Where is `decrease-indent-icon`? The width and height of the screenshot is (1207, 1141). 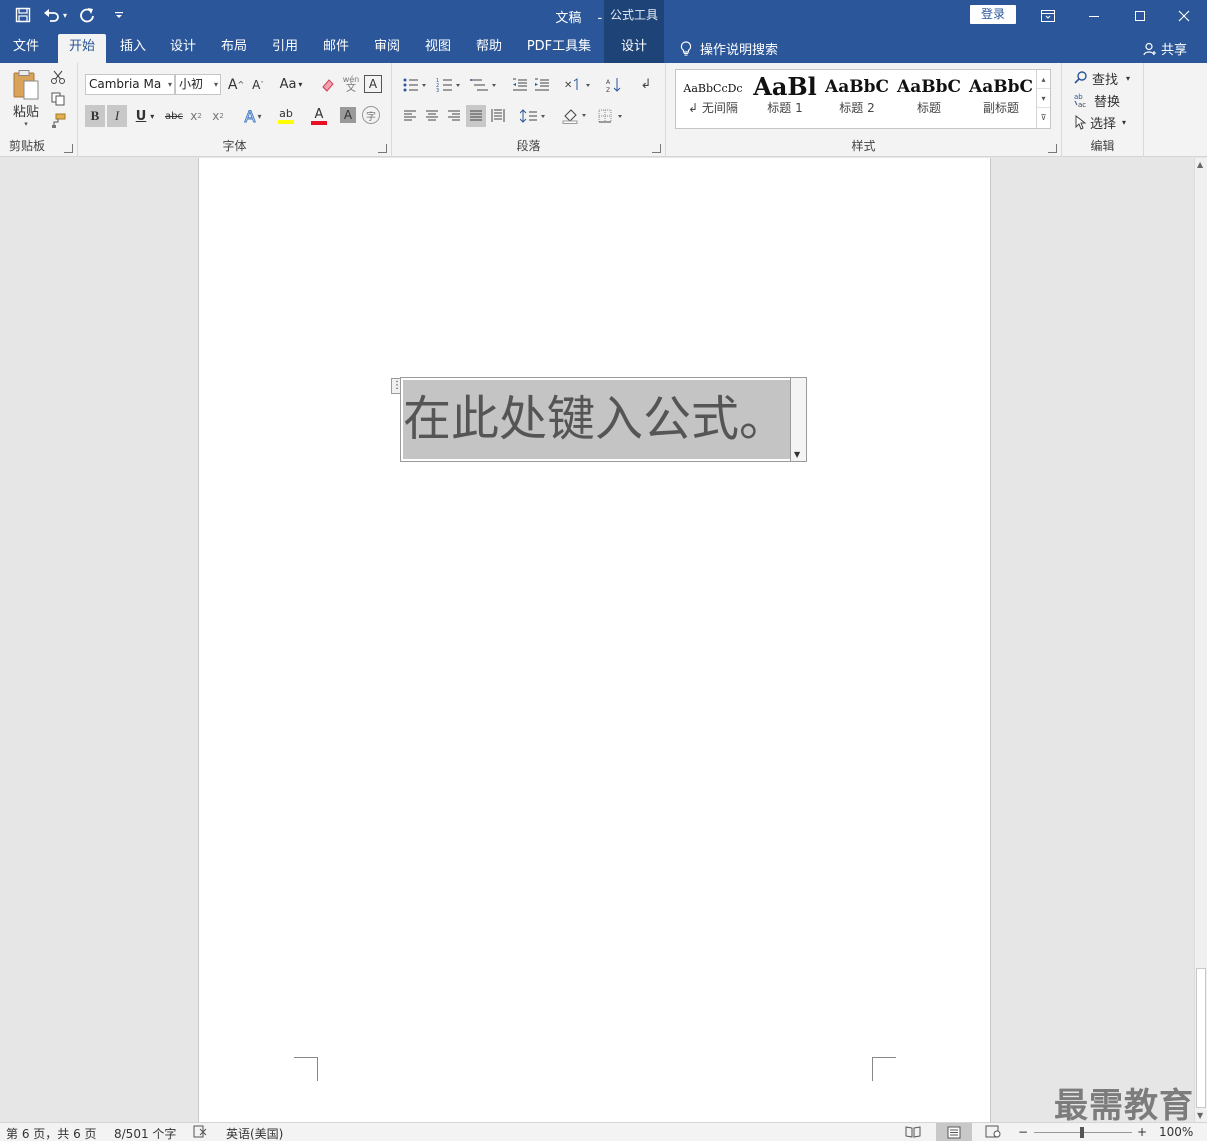
decrease-indent-icon is located at coordinates (520, 84).